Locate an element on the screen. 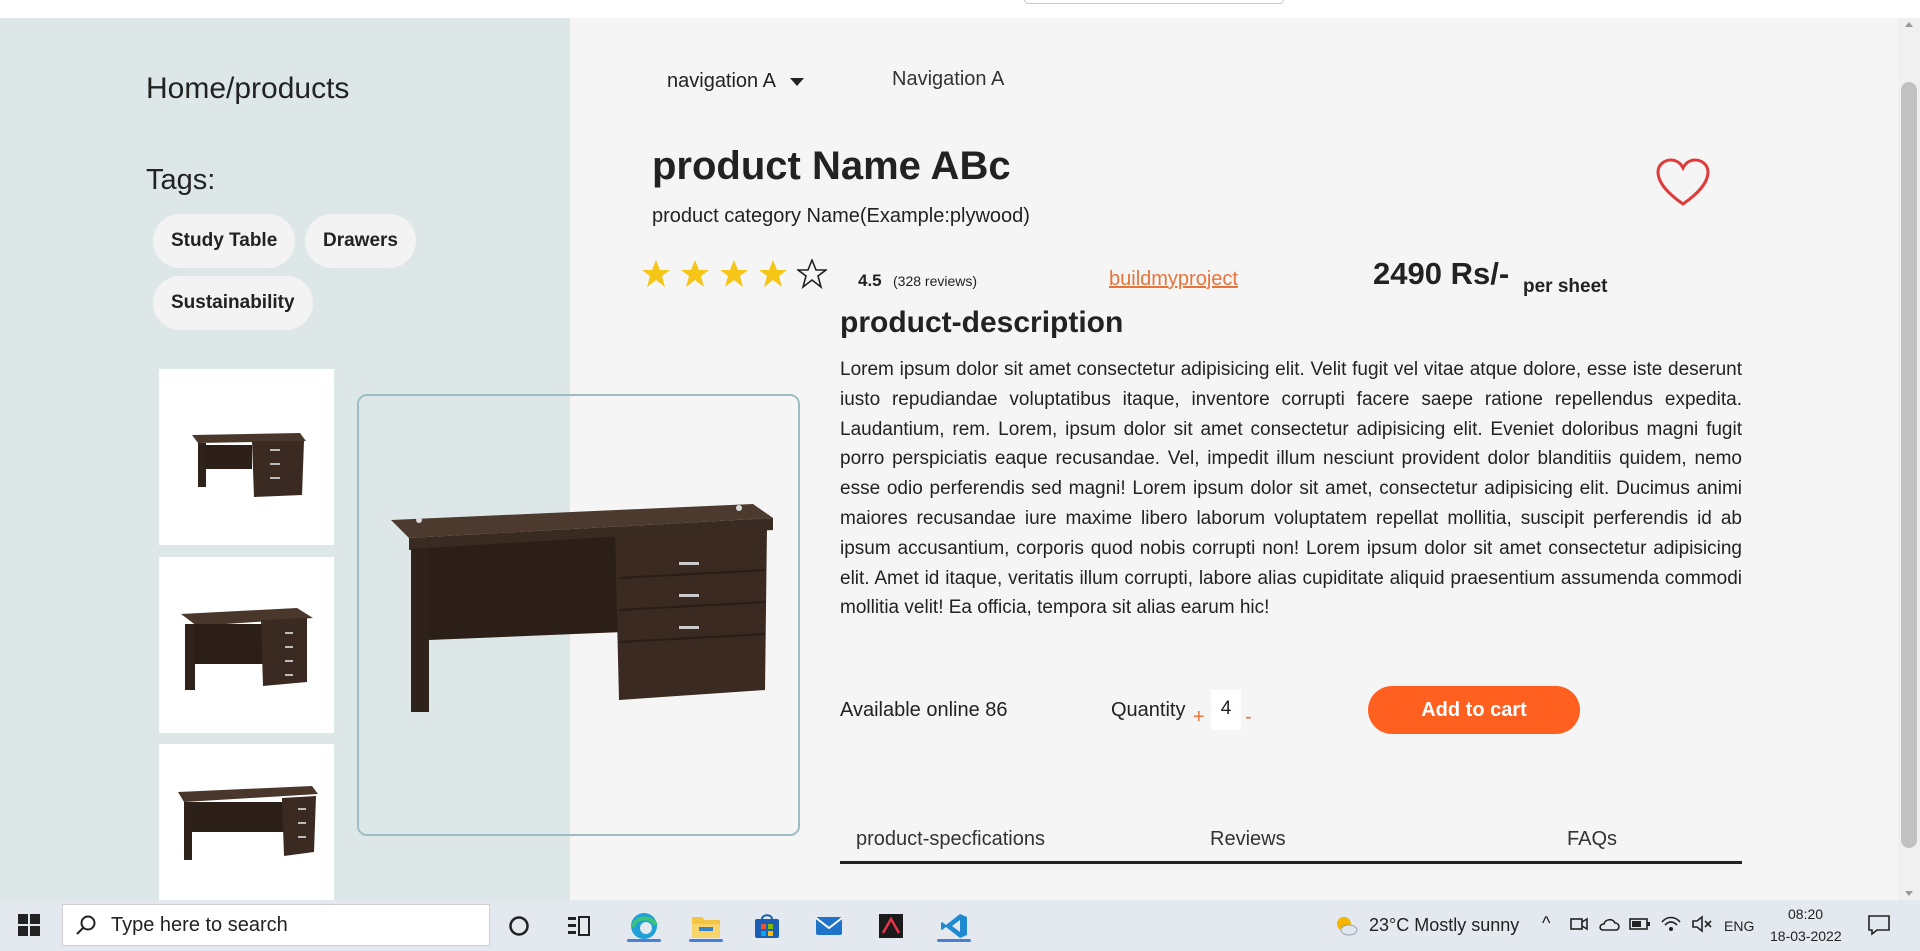 This screenshot has width=1920, height=951. mail-icon is located at coordinates (829, 926).